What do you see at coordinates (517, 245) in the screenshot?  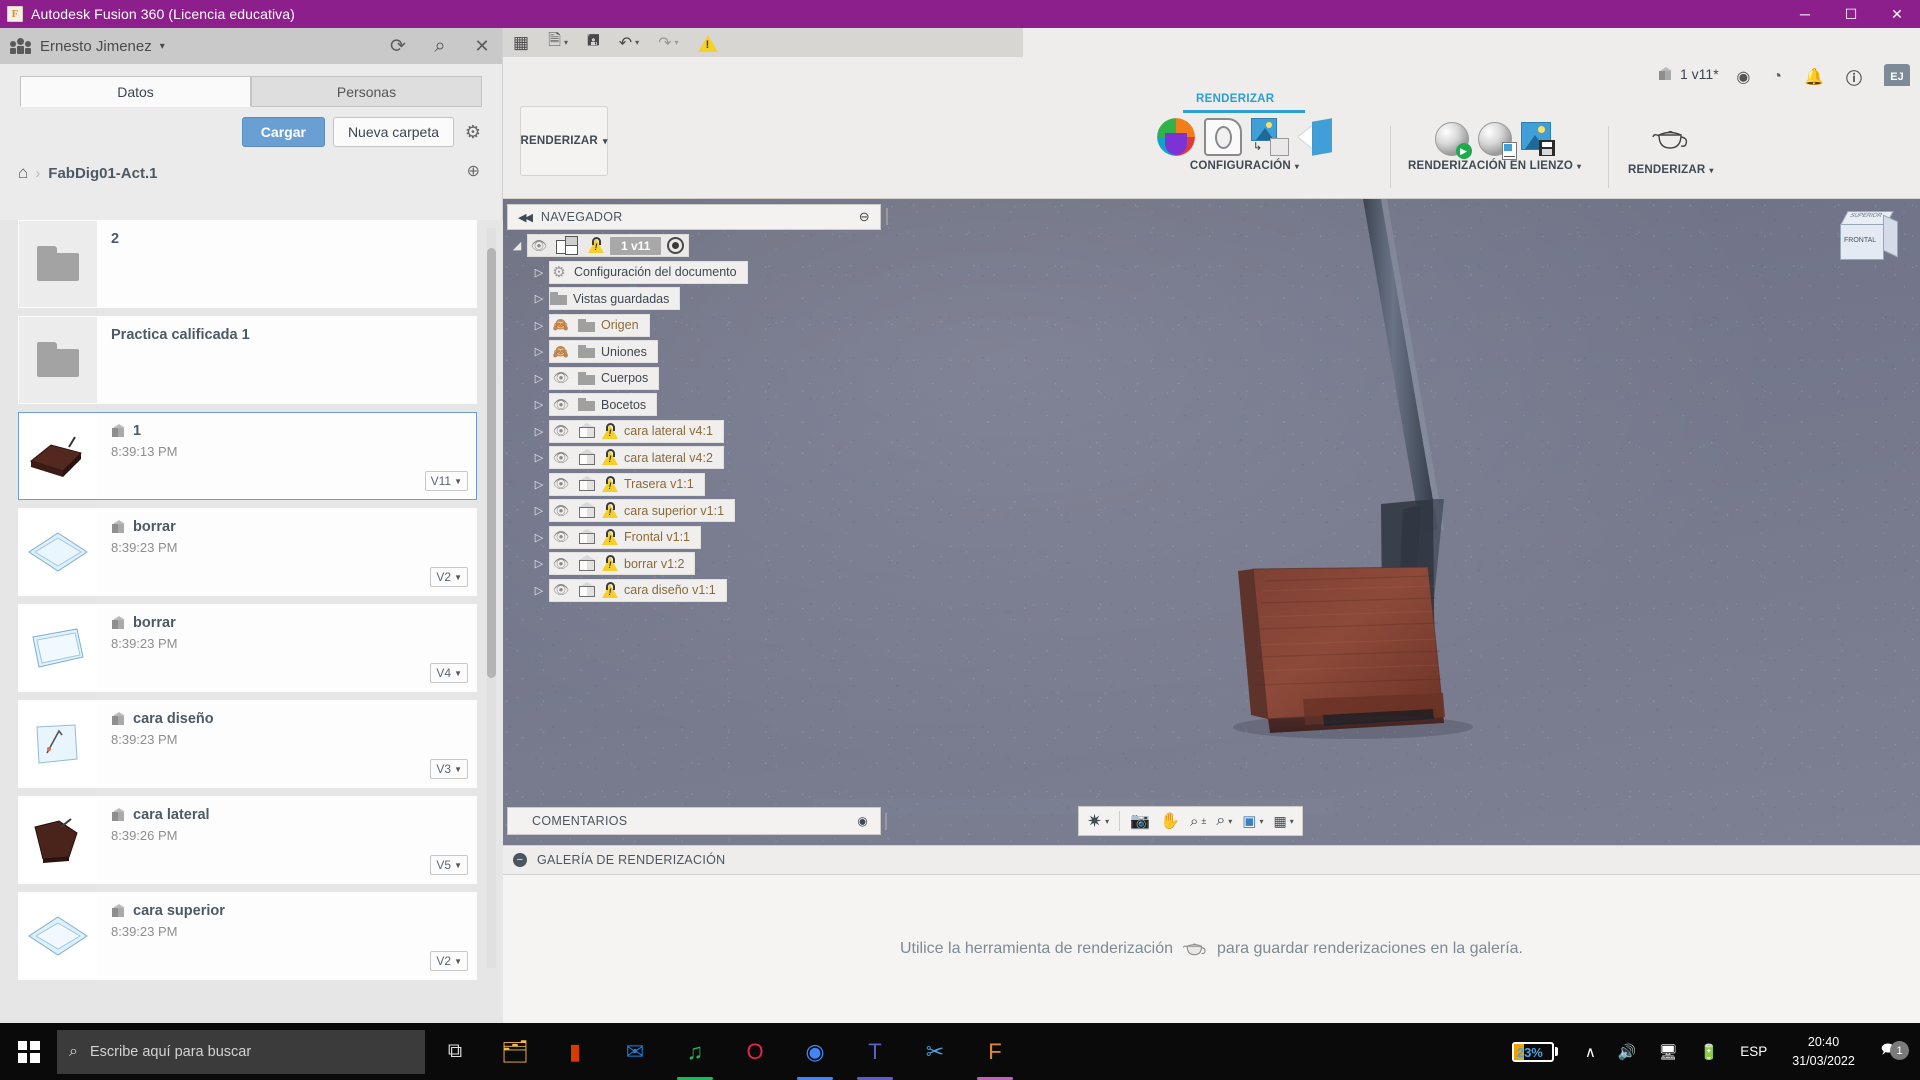 I see `expand-arrow-icon: ◢` at bounding box center [517, 245].